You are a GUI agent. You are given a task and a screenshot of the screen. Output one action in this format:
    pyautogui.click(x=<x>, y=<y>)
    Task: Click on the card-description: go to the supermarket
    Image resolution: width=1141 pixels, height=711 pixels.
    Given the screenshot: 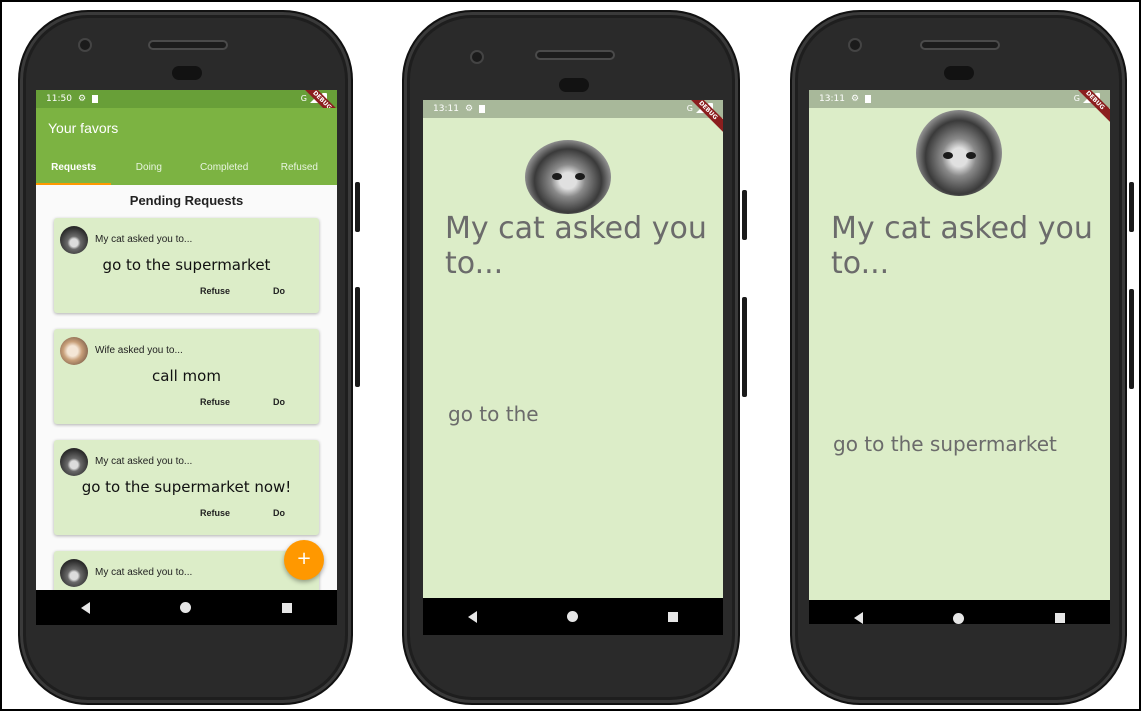 What is the action you would take?
    pyautogui.click(x=186, y=265)
    